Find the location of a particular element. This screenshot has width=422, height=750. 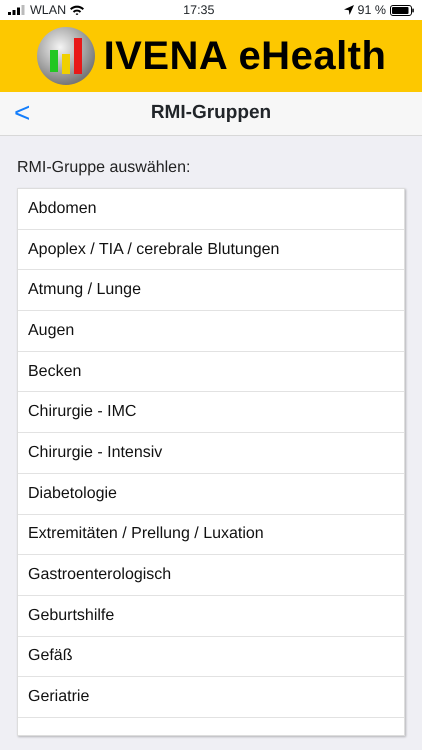

logo-icon is located at coordinates (66, 56).